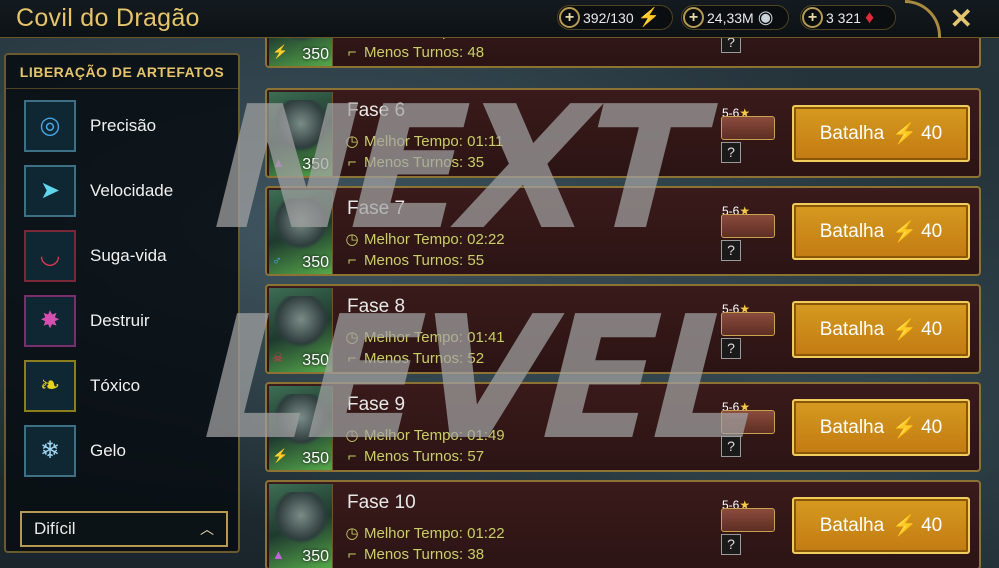  I want to click on filter-item-2: ◡ Suga-vida, so click(98, 255).